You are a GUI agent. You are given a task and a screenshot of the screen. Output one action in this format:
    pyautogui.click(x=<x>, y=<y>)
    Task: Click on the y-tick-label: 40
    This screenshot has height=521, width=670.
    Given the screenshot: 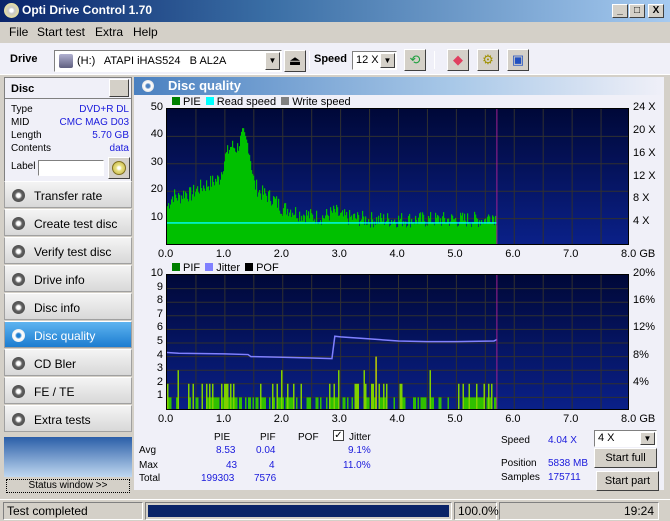 What is the action you would take?
    pyautogui.click(x=156, y=134)
    